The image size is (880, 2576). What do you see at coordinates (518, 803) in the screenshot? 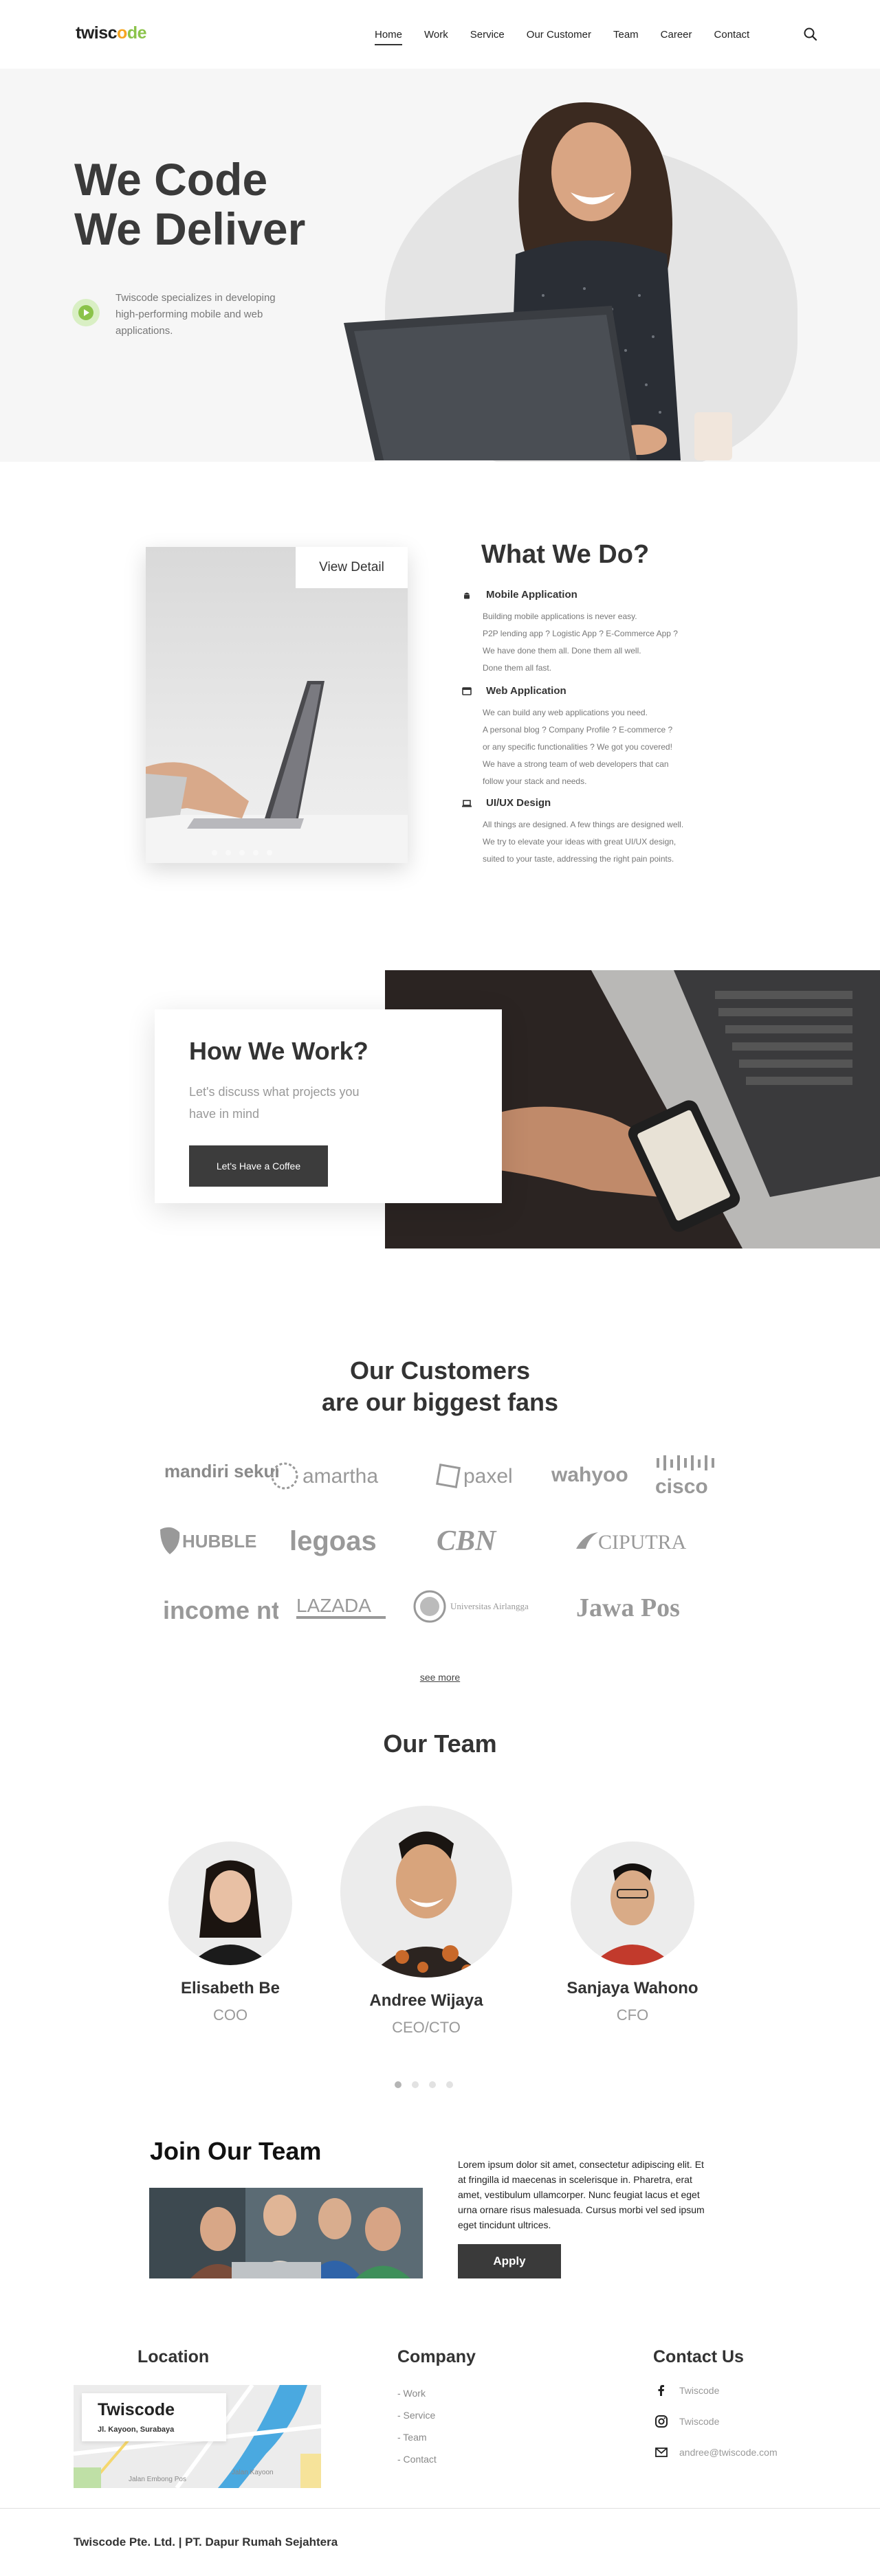
I see `service-title: UI/UX Design` at bounding box center [518, 803].